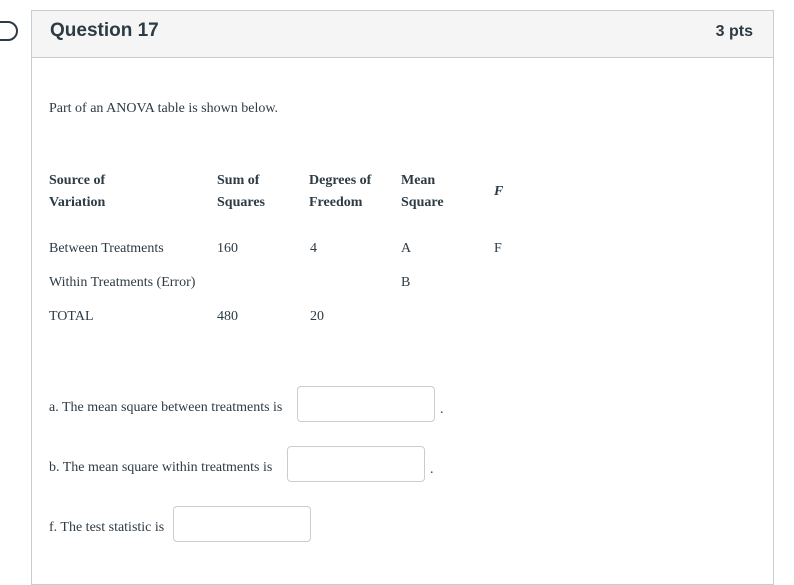 The width and height of the screenshot is (794, 585). Describe the element at coordinates (242, 524) in the screenshot. I see `answer-f-input` at that location.